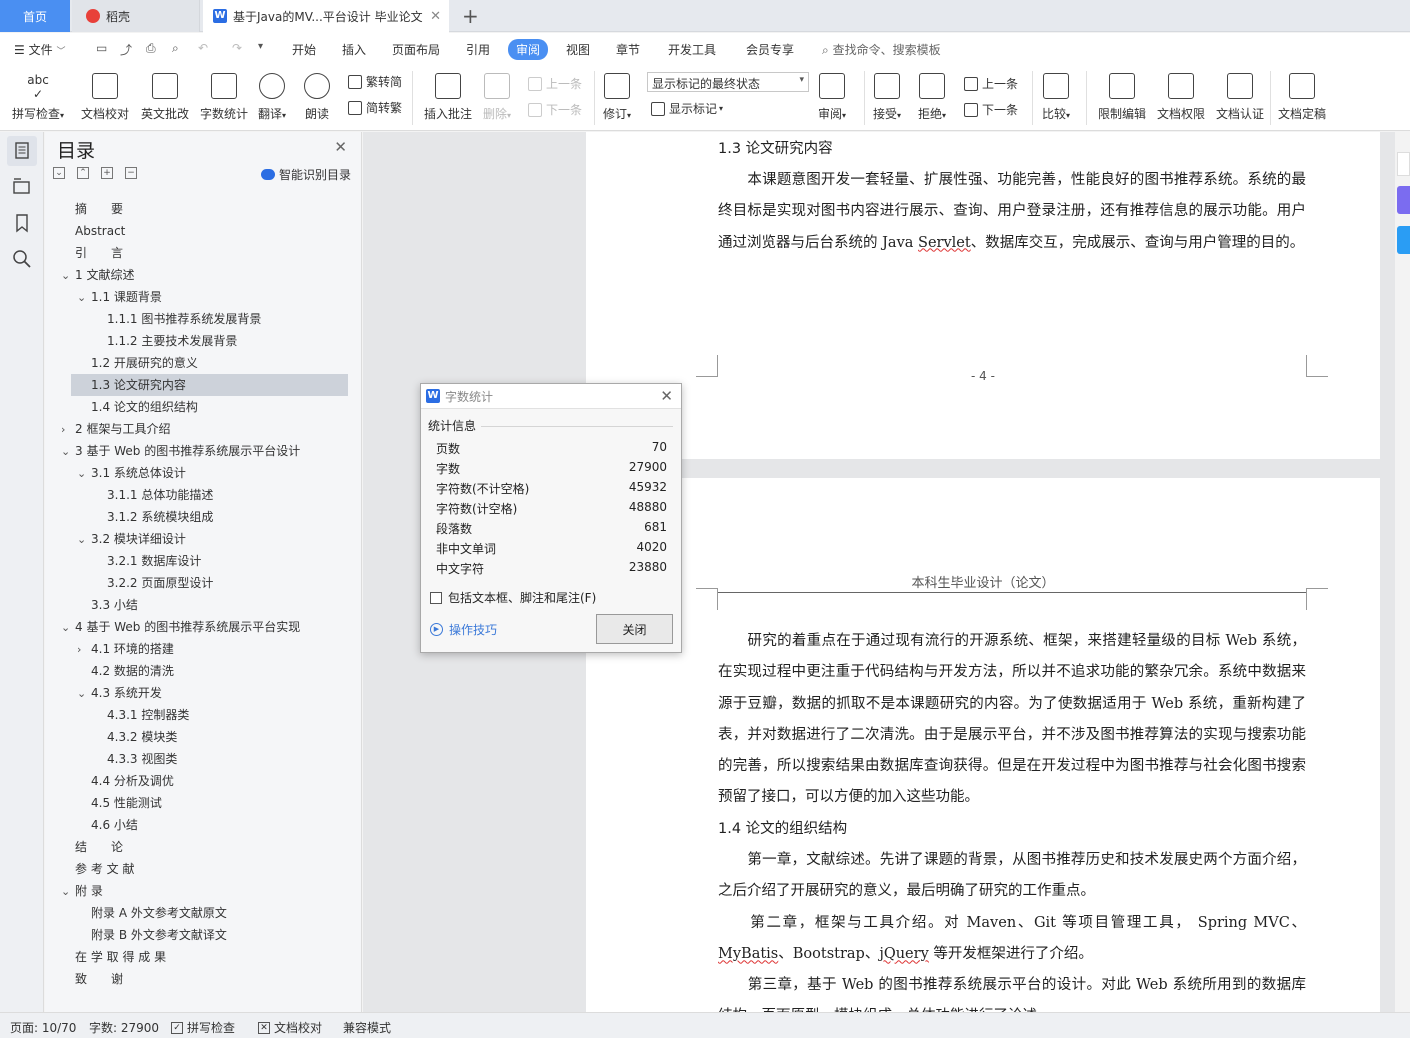  What do you see at coordinates (203, 913) in the screenshot?
I see `toc-item: 附录 A 外文参考文献原文` at bounding box center [203, 913].